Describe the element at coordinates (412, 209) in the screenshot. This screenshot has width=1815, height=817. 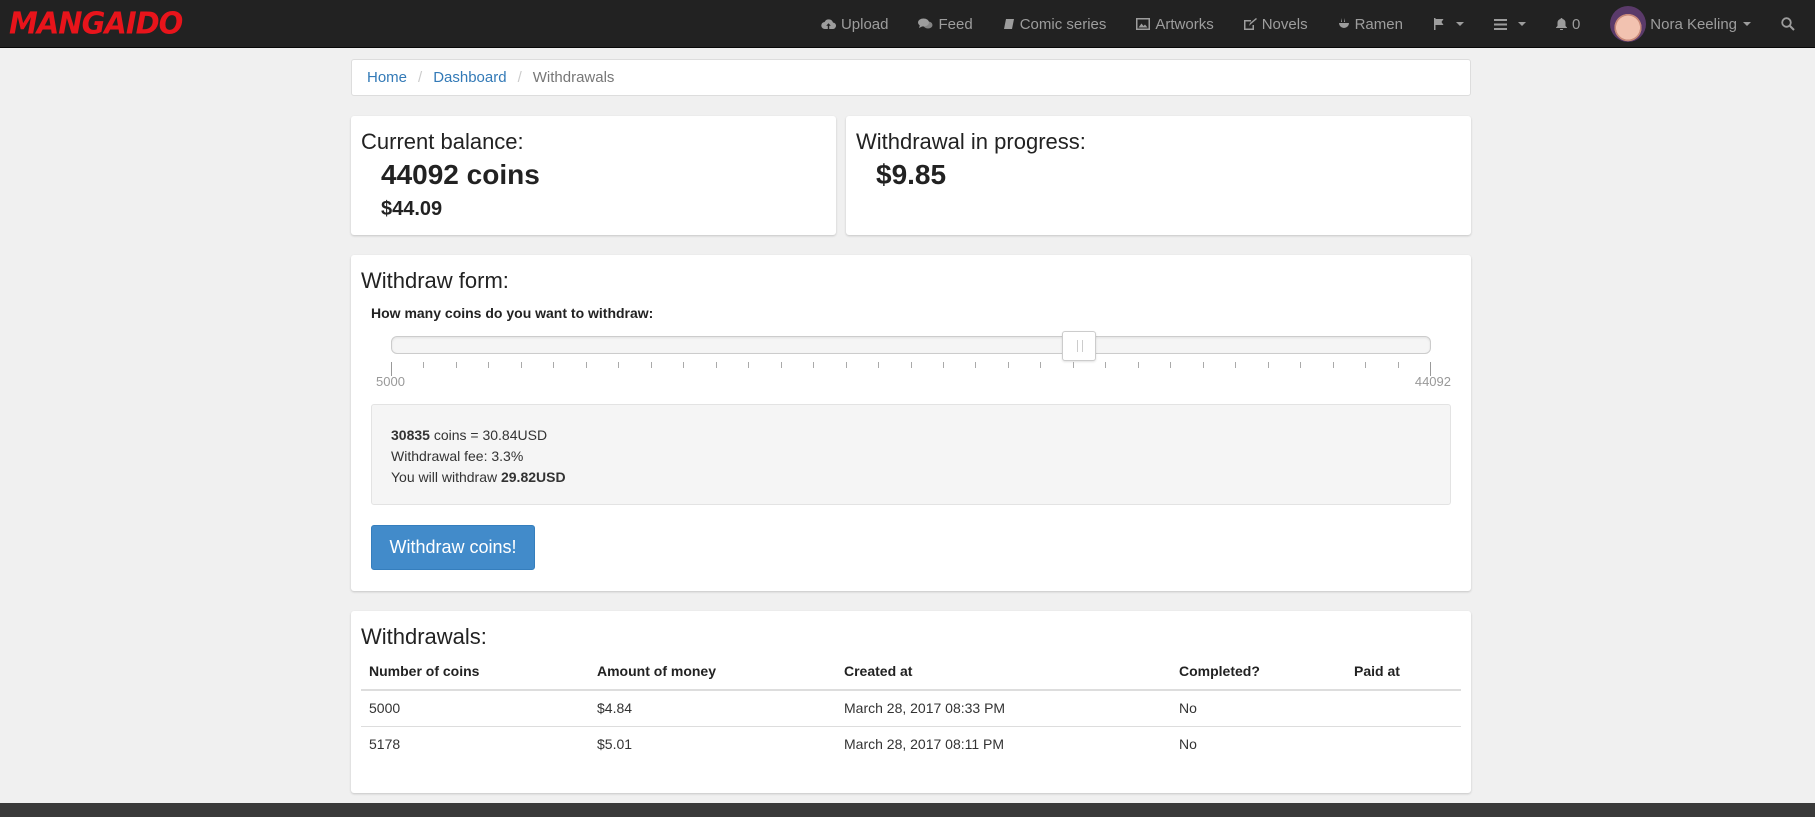
I see `balance-usd: $44.09` at that location.